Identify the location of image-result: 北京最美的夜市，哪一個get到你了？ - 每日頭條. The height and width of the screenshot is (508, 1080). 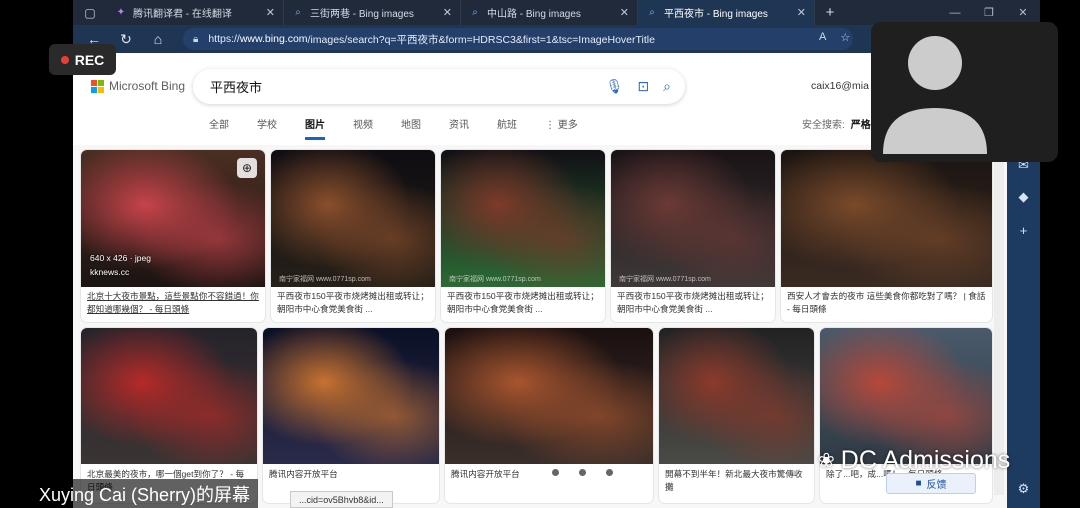
(169, 415).